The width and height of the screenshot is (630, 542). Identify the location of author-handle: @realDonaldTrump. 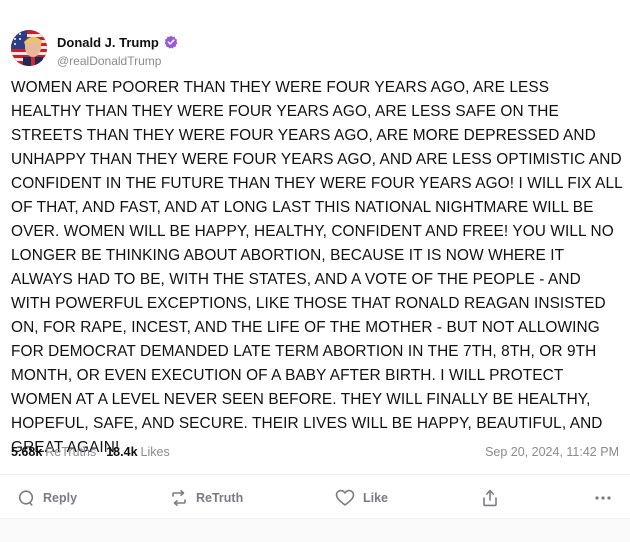
(117, 61).